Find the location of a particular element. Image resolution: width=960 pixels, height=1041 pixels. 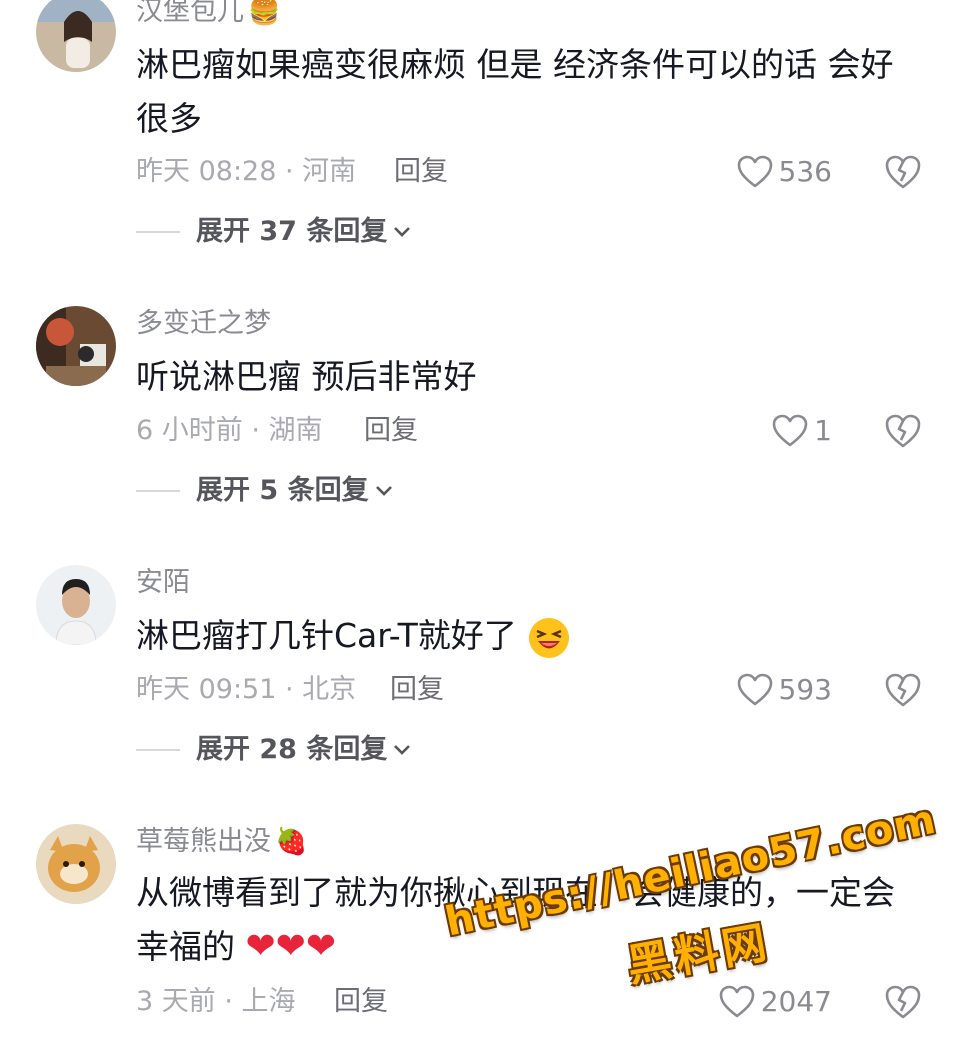

like-button: 1 is located at coordinates (802, 431).